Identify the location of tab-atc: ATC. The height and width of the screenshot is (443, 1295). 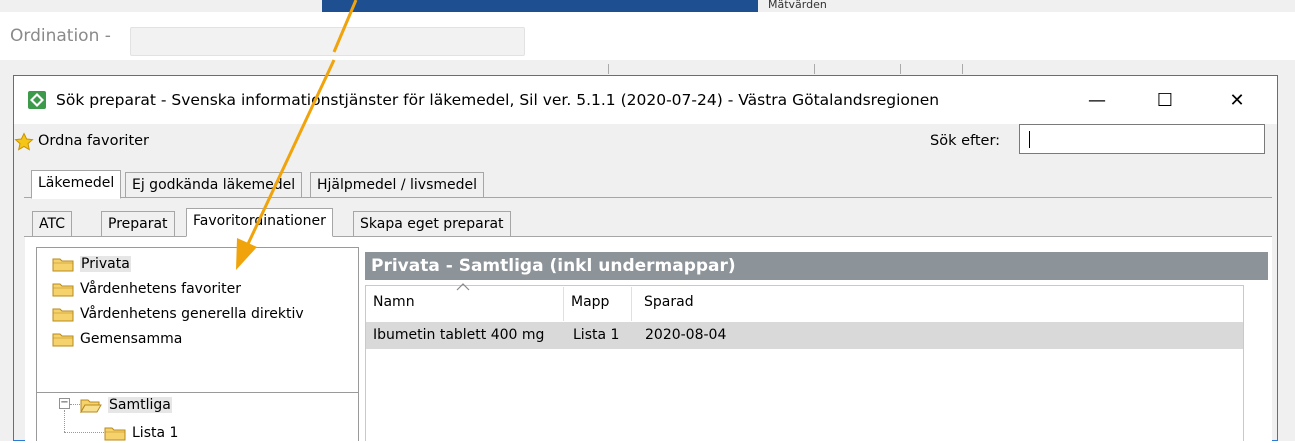
(52, 224).